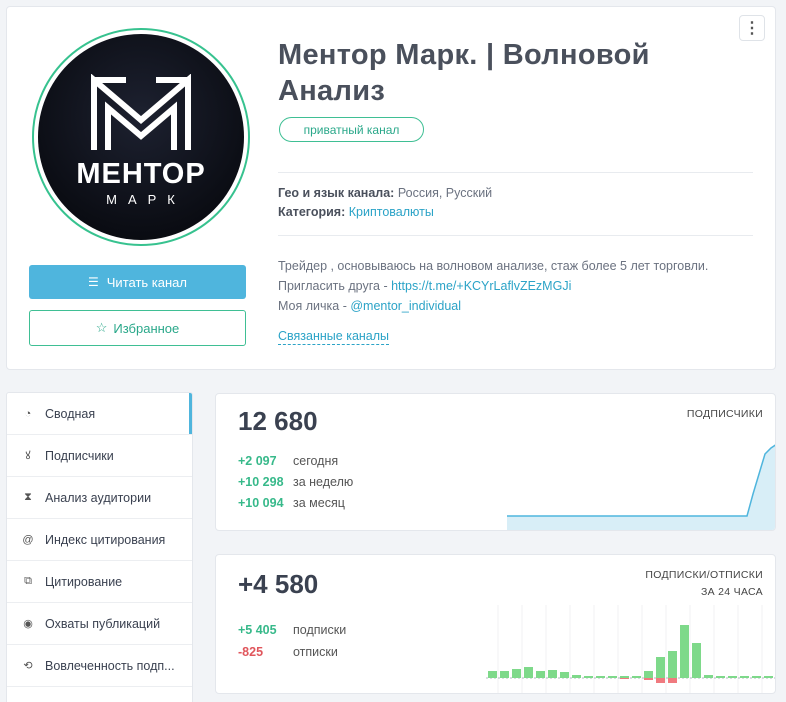 The width and height of the screenshot is (786, 702). I want to click on eye-icon: ◉, so click(28, 624).